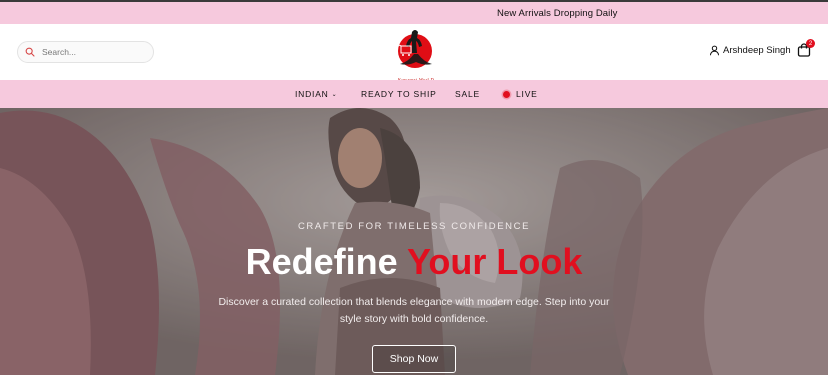 This screenshot has width=828, height=375. What do you see at coordinates (30, 52) in the screenshot?
I see `search-icon` at bounding box center [30, 52].